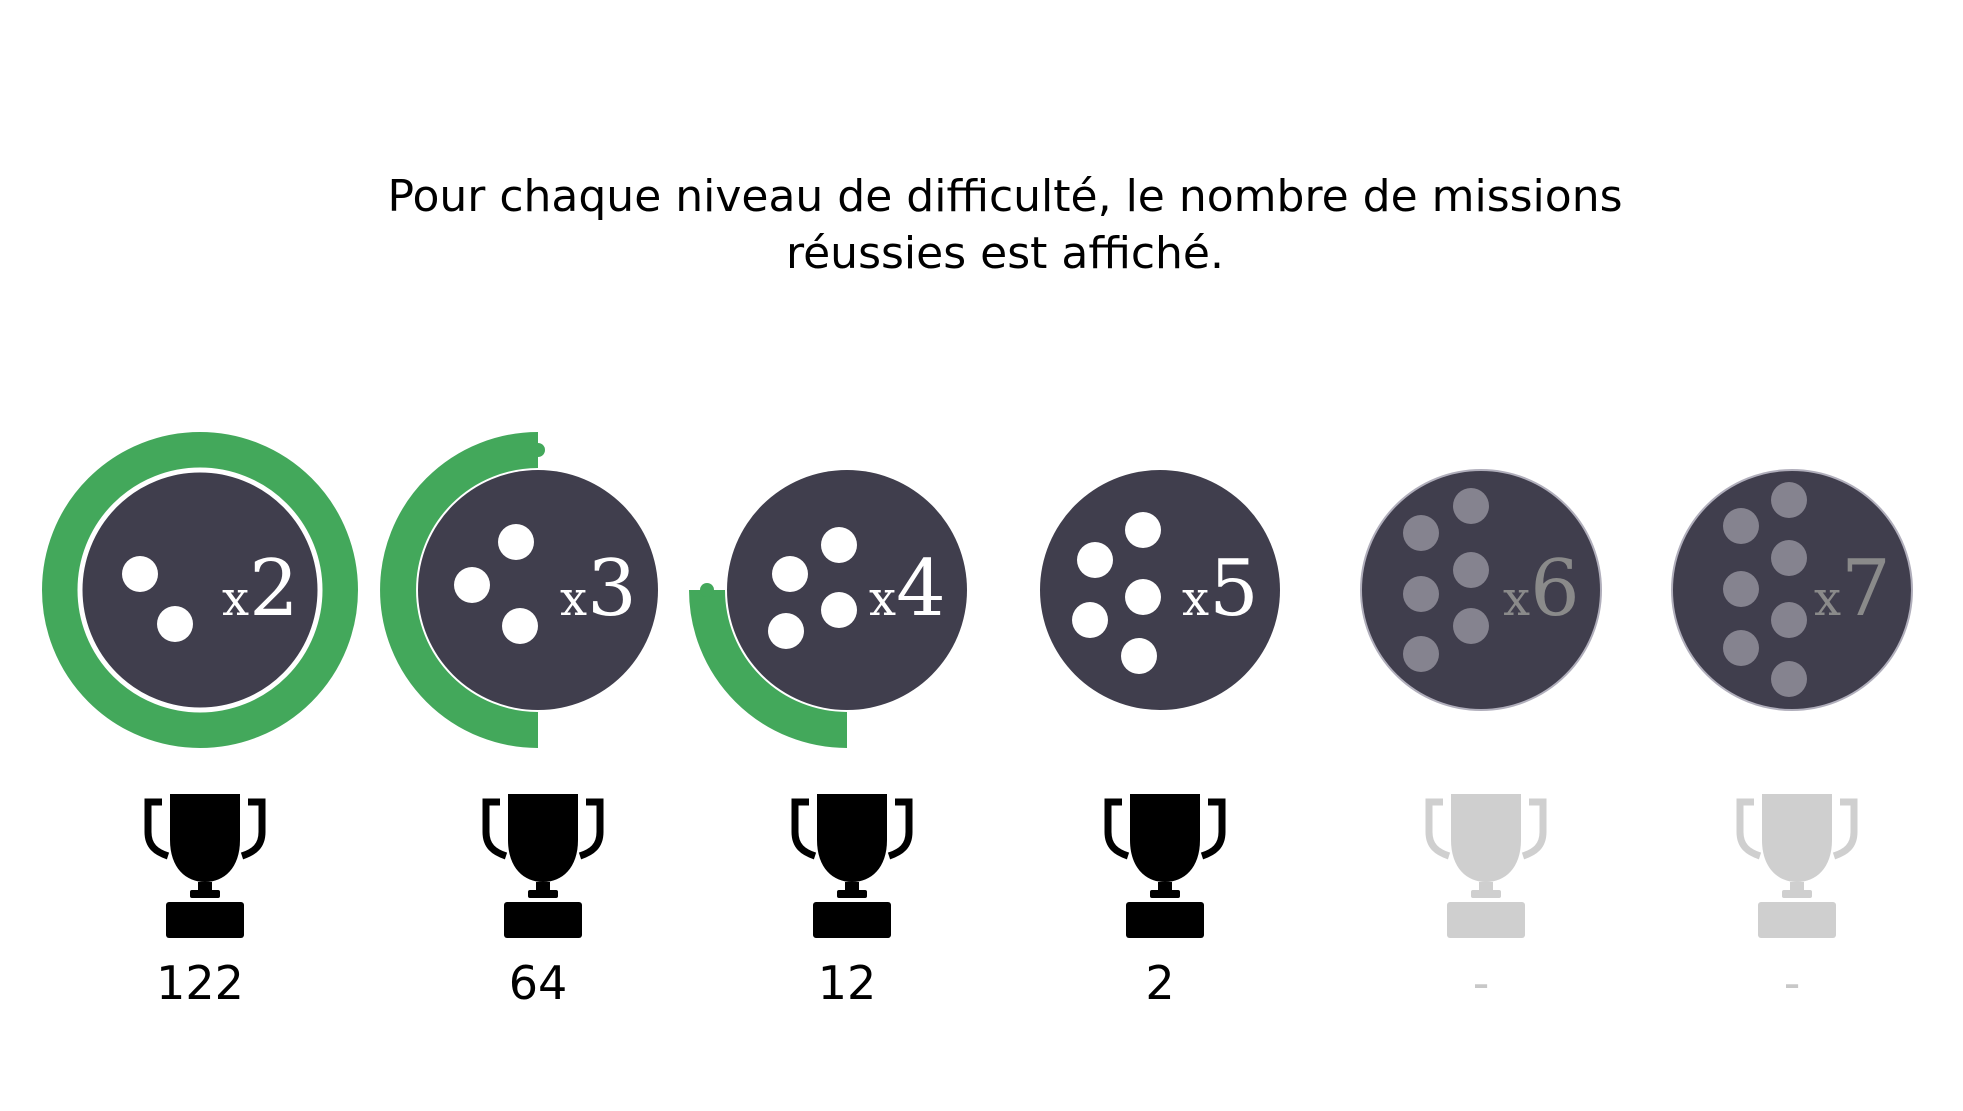  What do you see at coordinates (200, 983) in the screenshot?
I see `missions-count: 122` at bounding box center [200, 983].